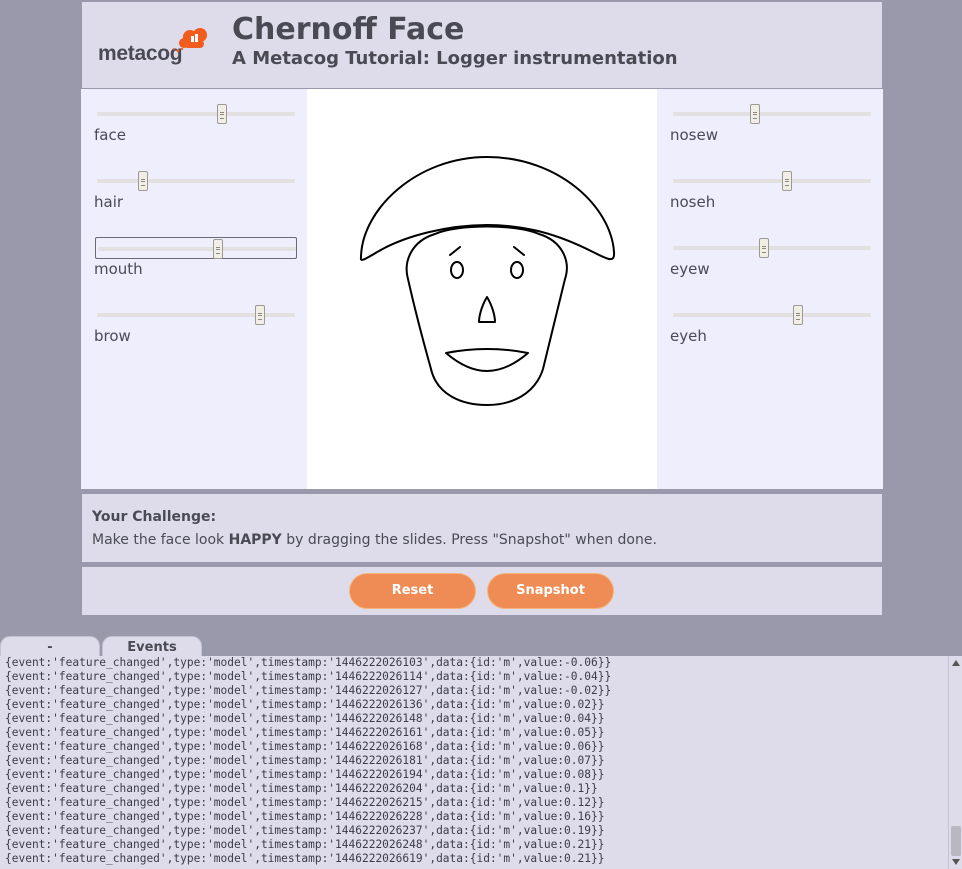 This screenshot has height=869, width=962. Describe the element at coordinates (487, 309) in the screenshot. I see `nose` at that location.